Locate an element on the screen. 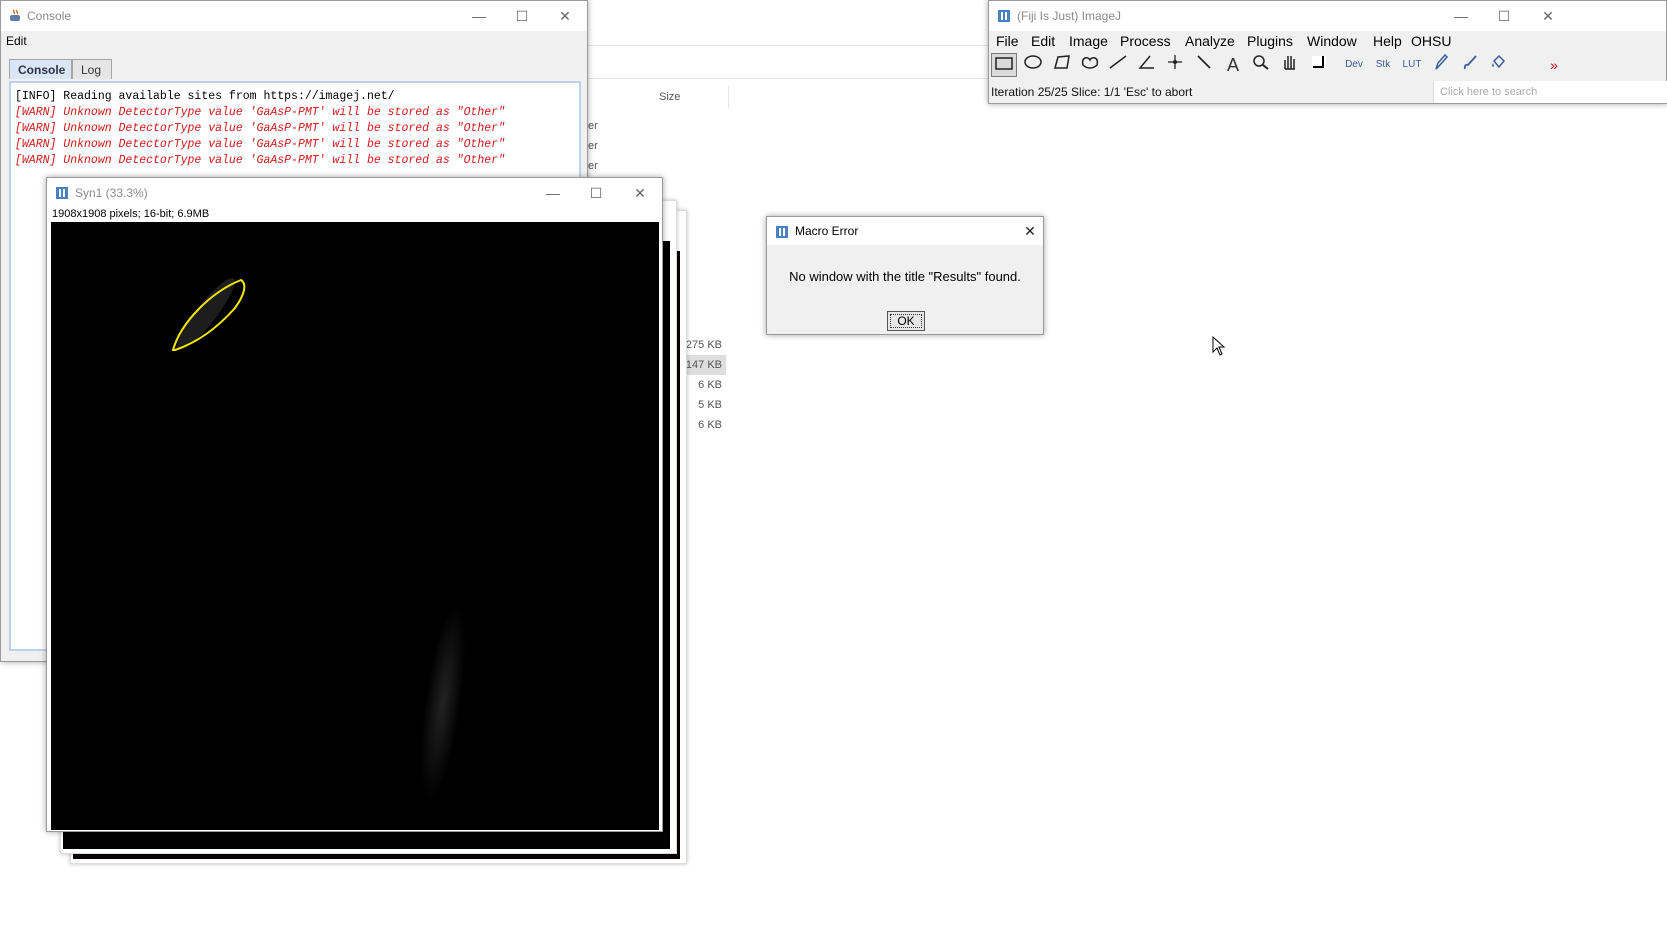 Image resolution: width=1667 pixels, height=943 pixels. dev-tool-icon: Dev is located at coordinates (1354, 65).